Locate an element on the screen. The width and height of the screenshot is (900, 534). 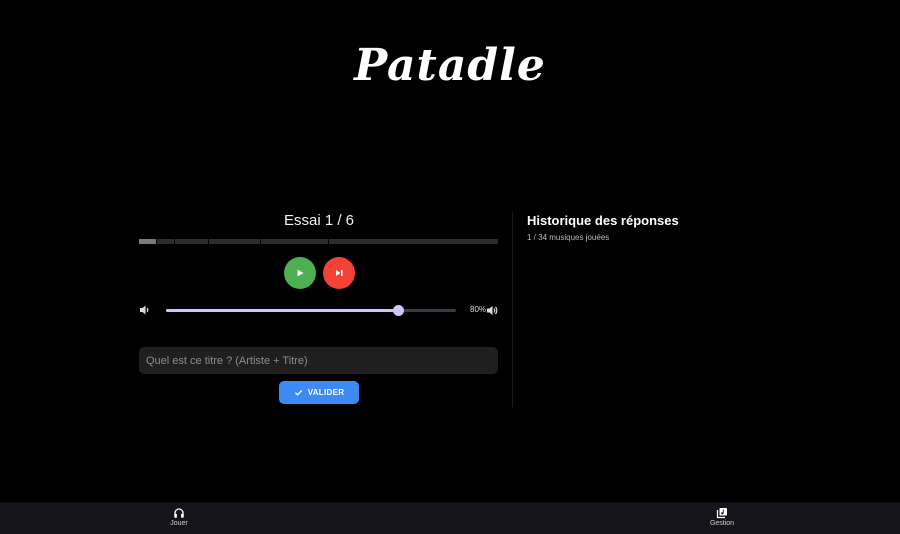
nav-label-jouer: Jouer is located at coordinates (179, 523).